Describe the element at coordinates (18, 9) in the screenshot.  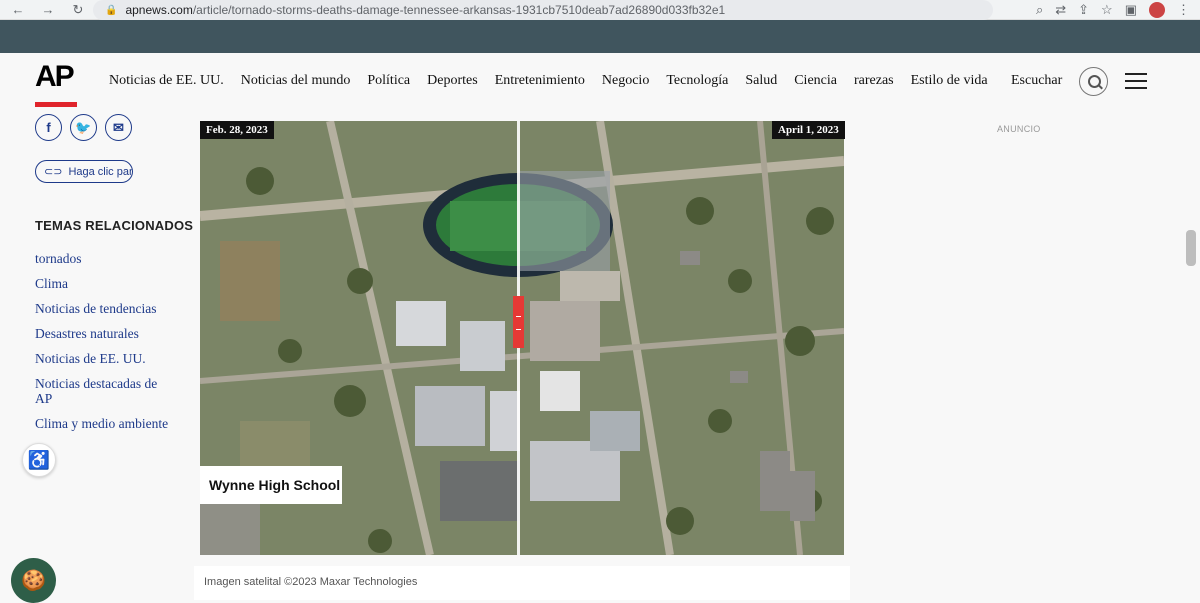
I see `back-icon: ←` at that location.